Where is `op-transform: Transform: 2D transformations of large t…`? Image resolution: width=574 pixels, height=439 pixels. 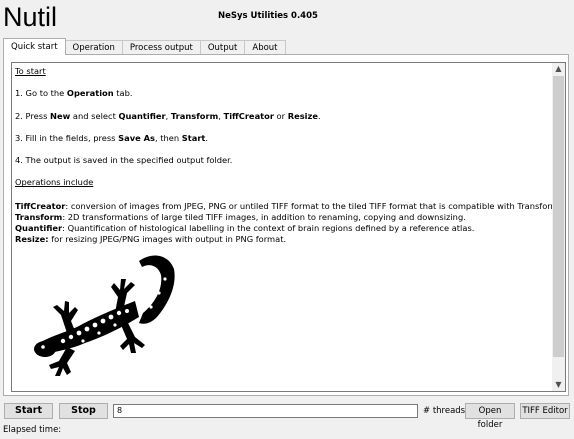
op-transform: Transform: 2D transformations of large t… is located at coordinates (240, 217).